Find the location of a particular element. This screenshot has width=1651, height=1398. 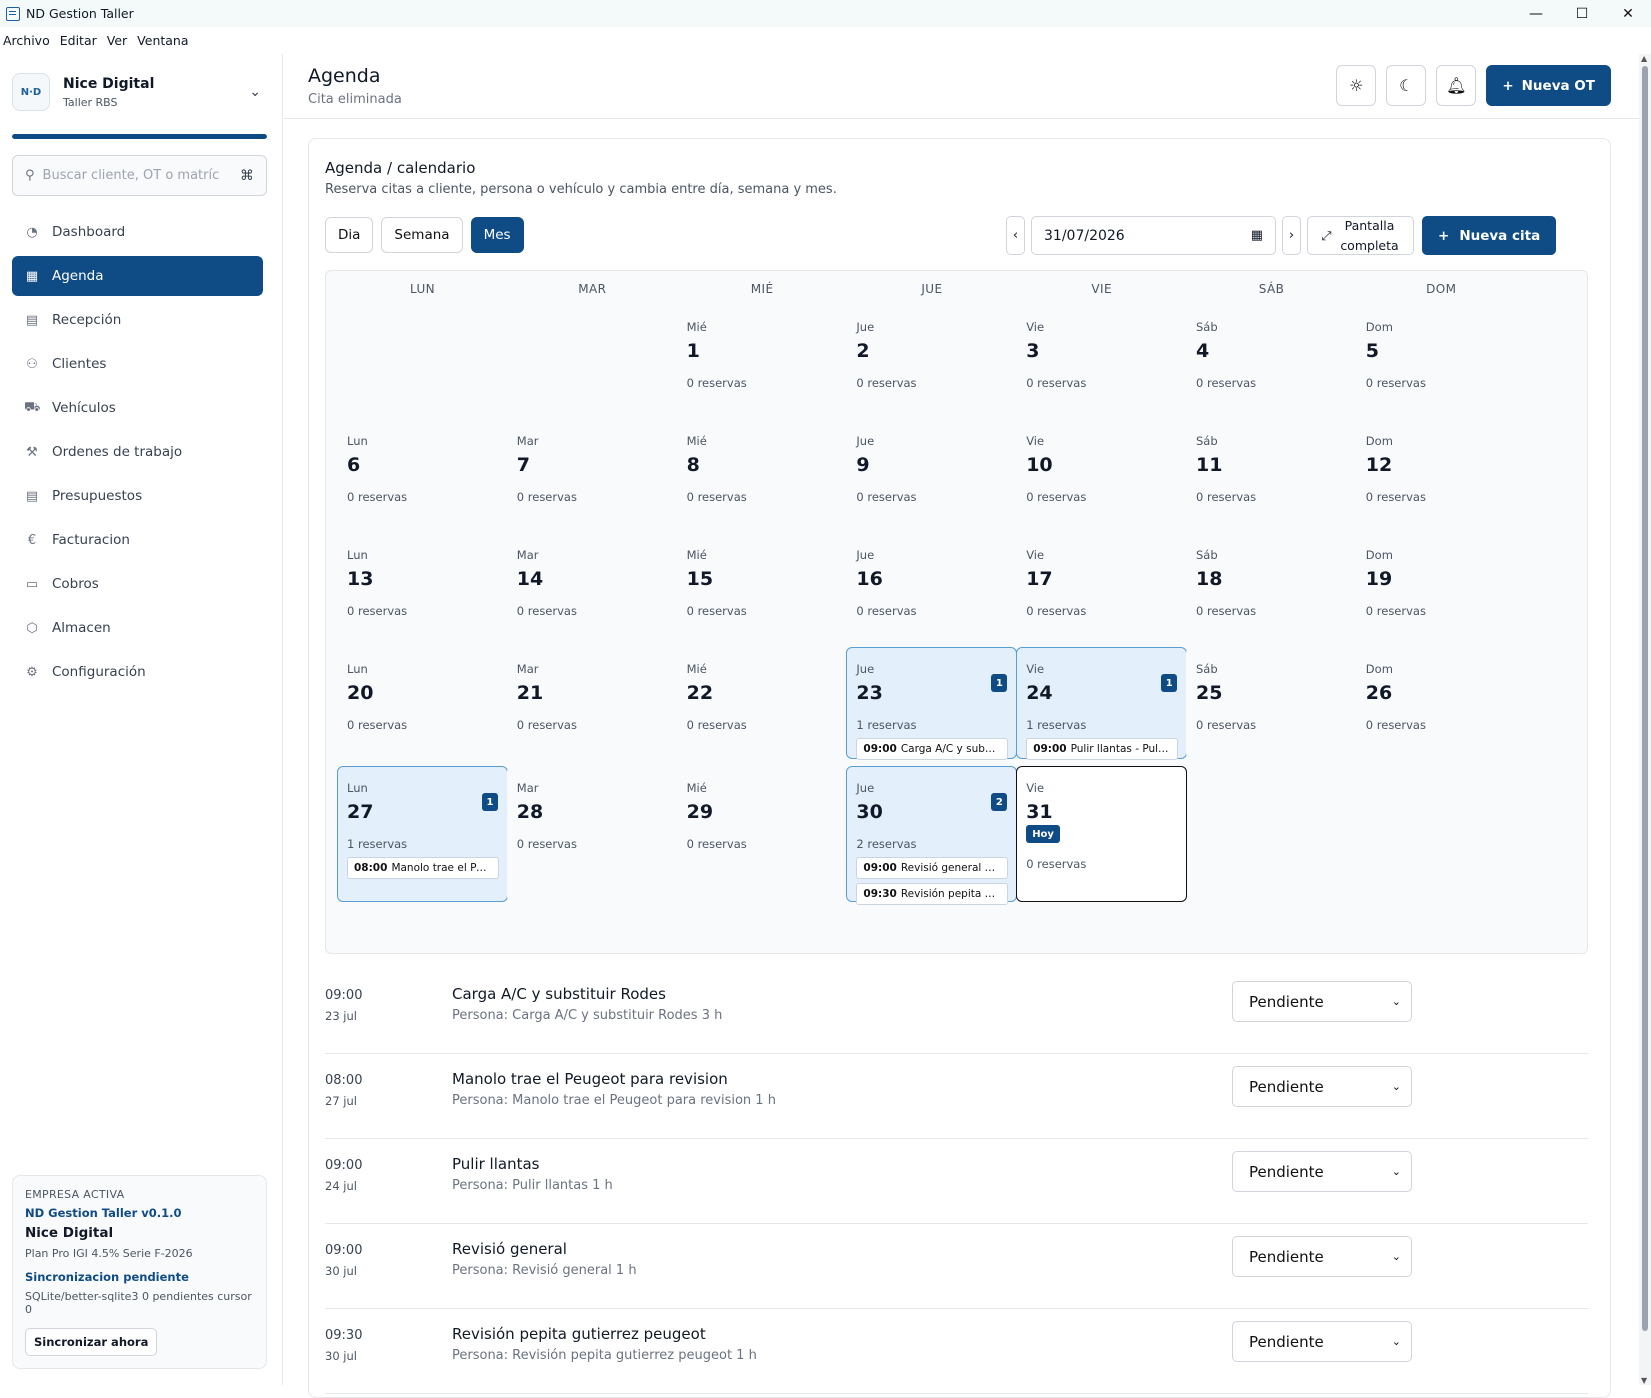

agenda-title: Agenda / calendario is located at coordinates (400, 168).